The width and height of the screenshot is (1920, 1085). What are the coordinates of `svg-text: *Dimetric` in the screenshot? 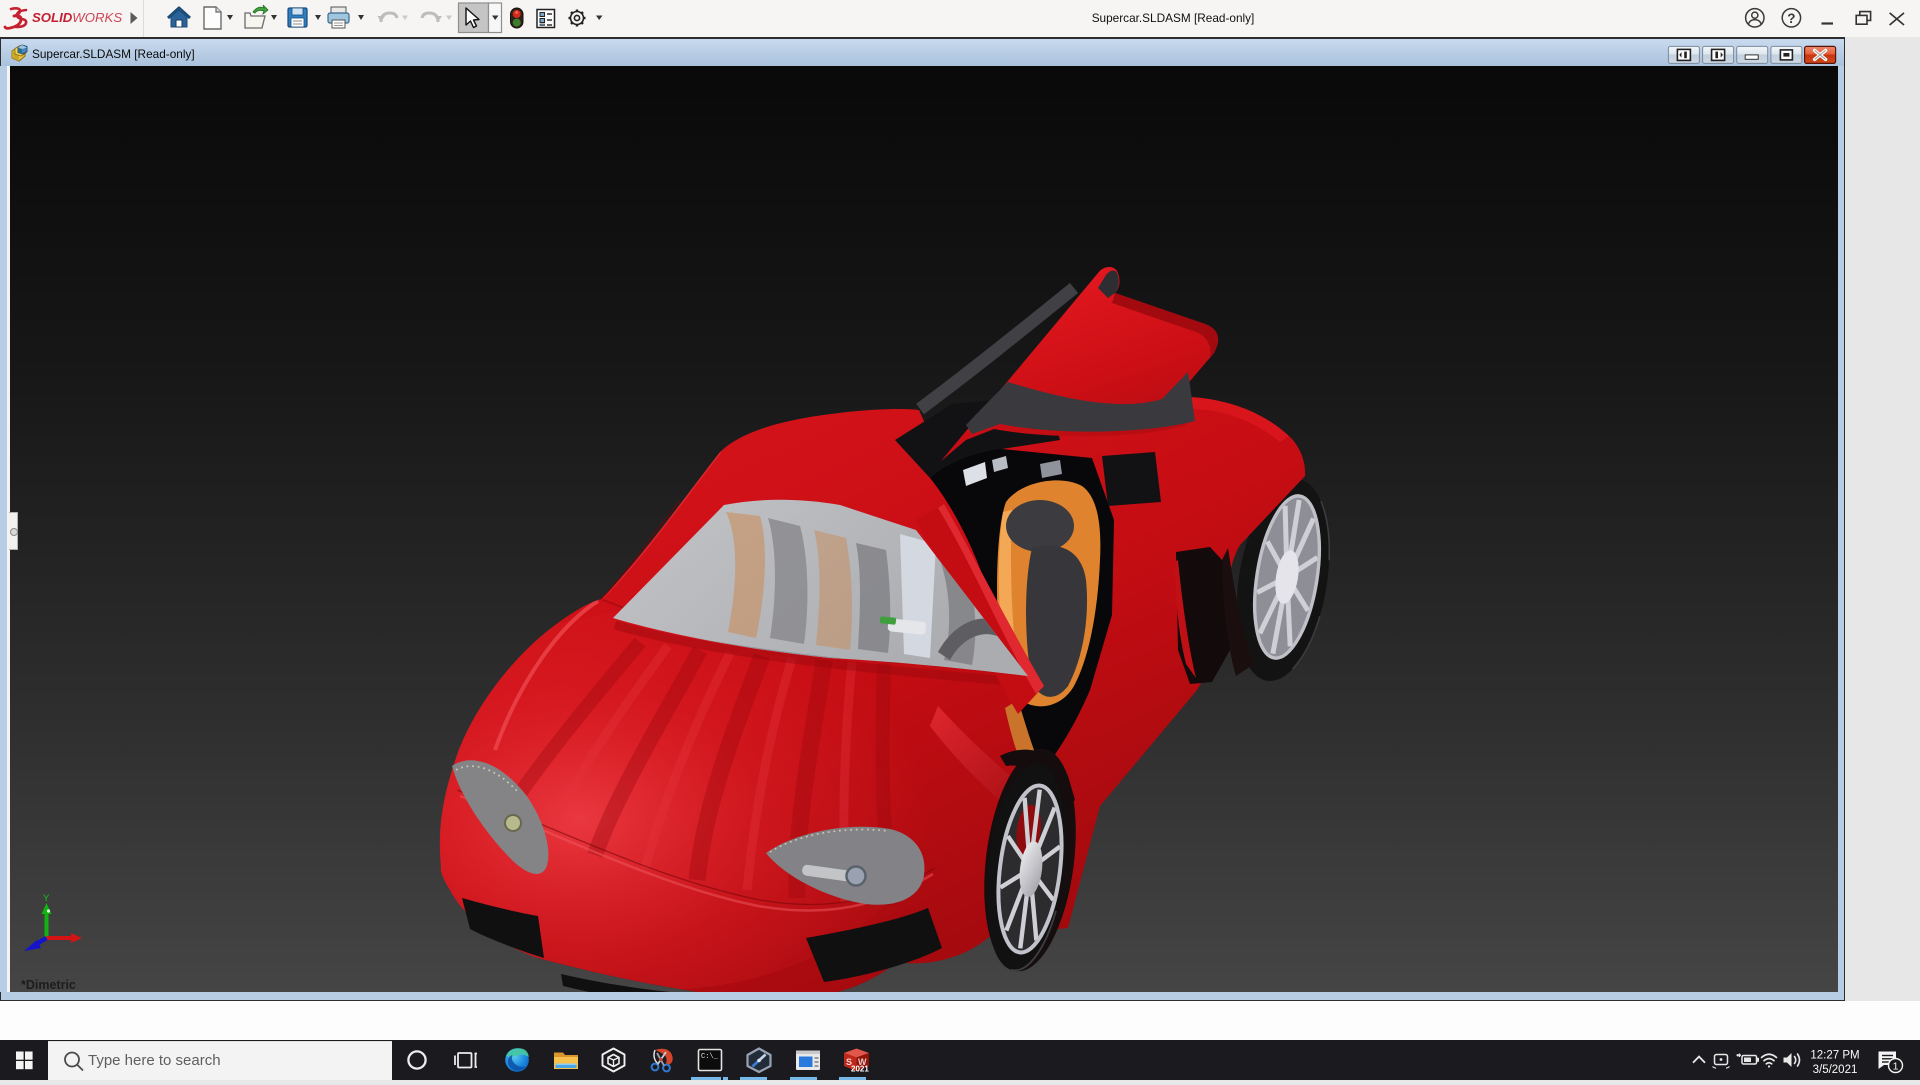 It's located at (48, 985).